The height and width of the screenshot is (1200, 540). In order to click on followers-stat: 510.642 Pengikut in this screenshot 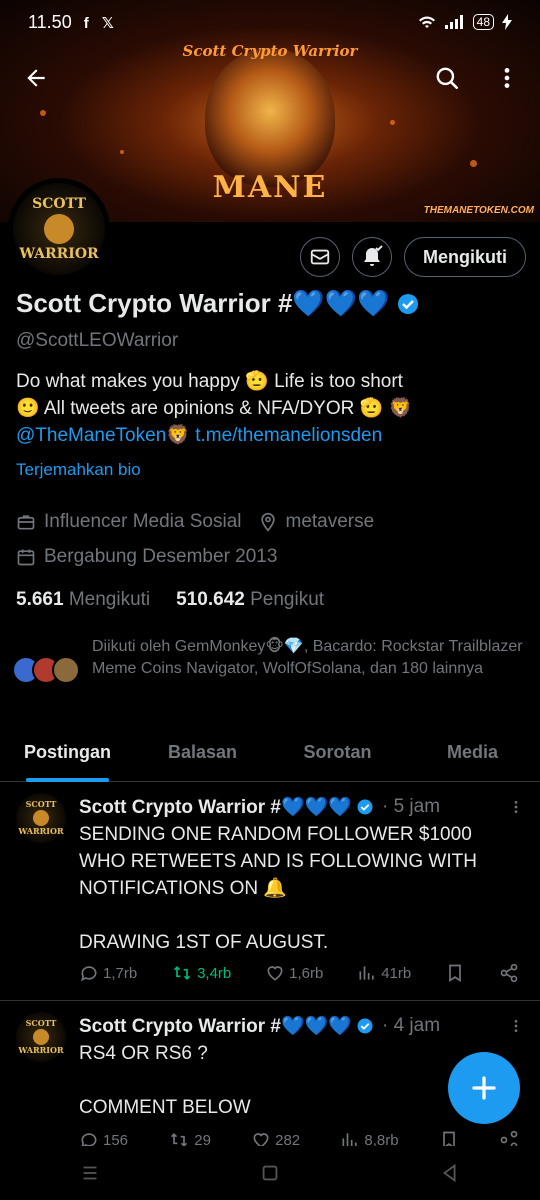, I will do `click(250, 600)`.